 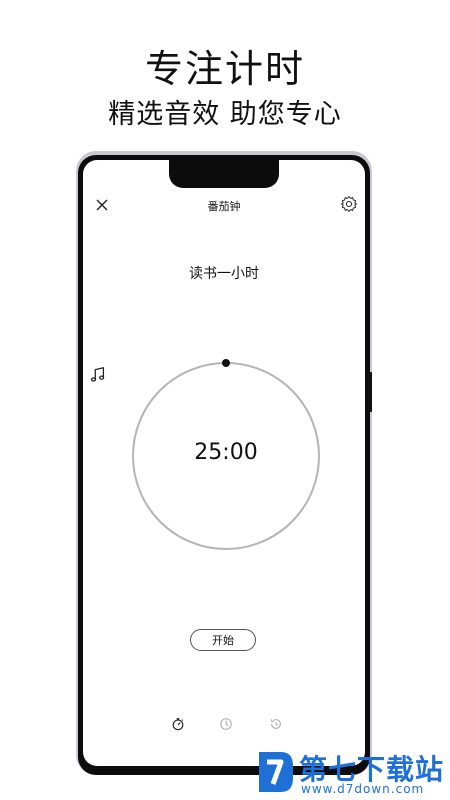 What do you see at coordinates (370, 392) in the screenshot?
I see `phone-side-button` at bounding box center [370, 392].